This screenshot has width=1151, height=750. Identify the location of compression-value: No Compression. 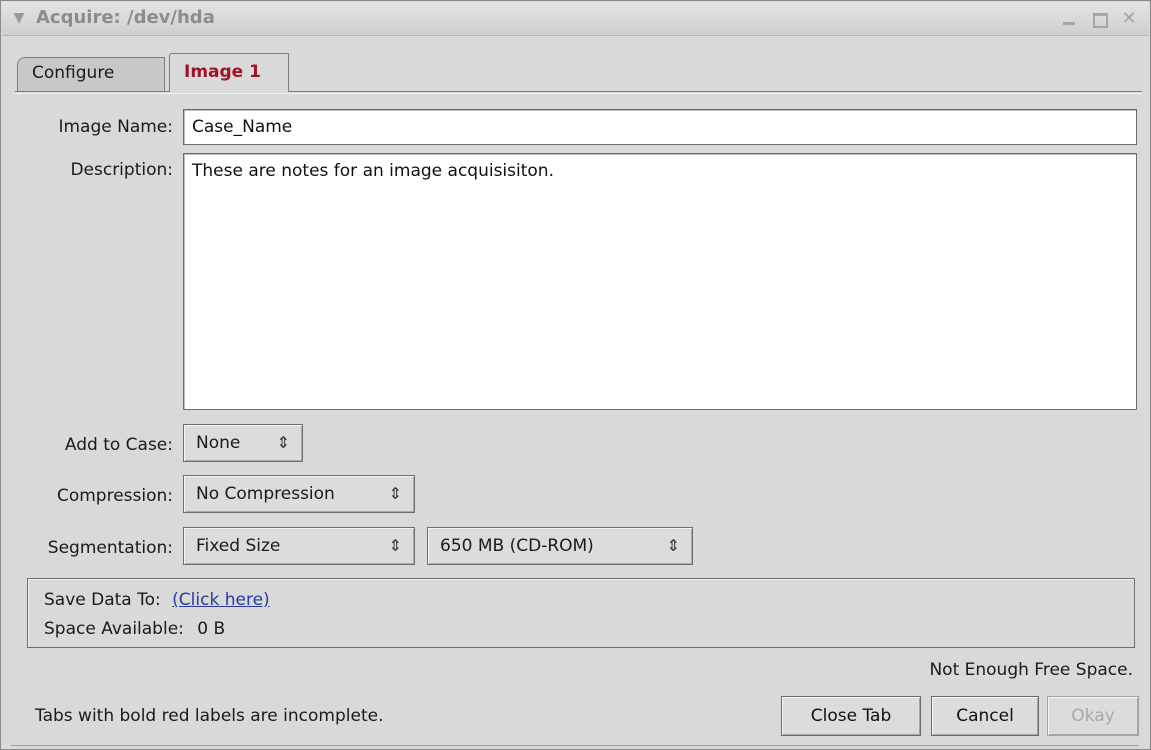
(265, 494).